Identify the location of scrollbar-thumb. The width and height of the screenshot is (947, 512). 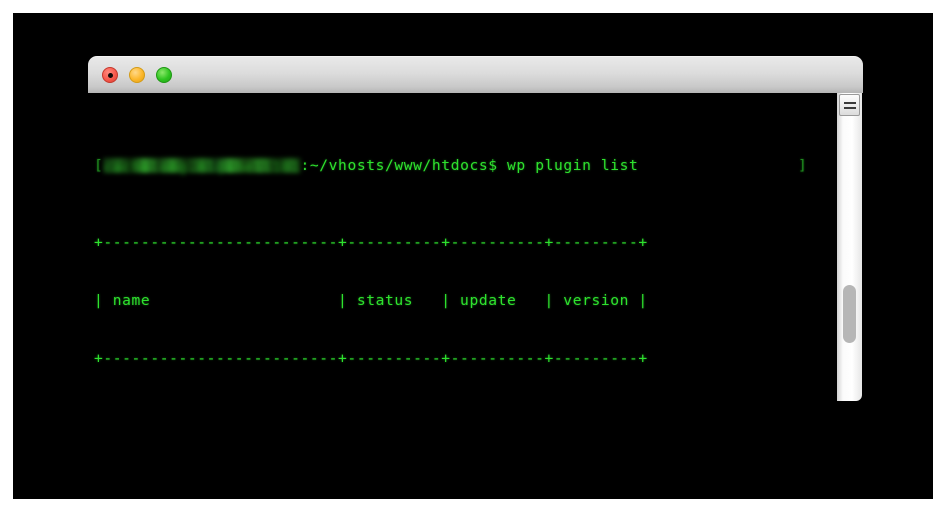
(849, 314).